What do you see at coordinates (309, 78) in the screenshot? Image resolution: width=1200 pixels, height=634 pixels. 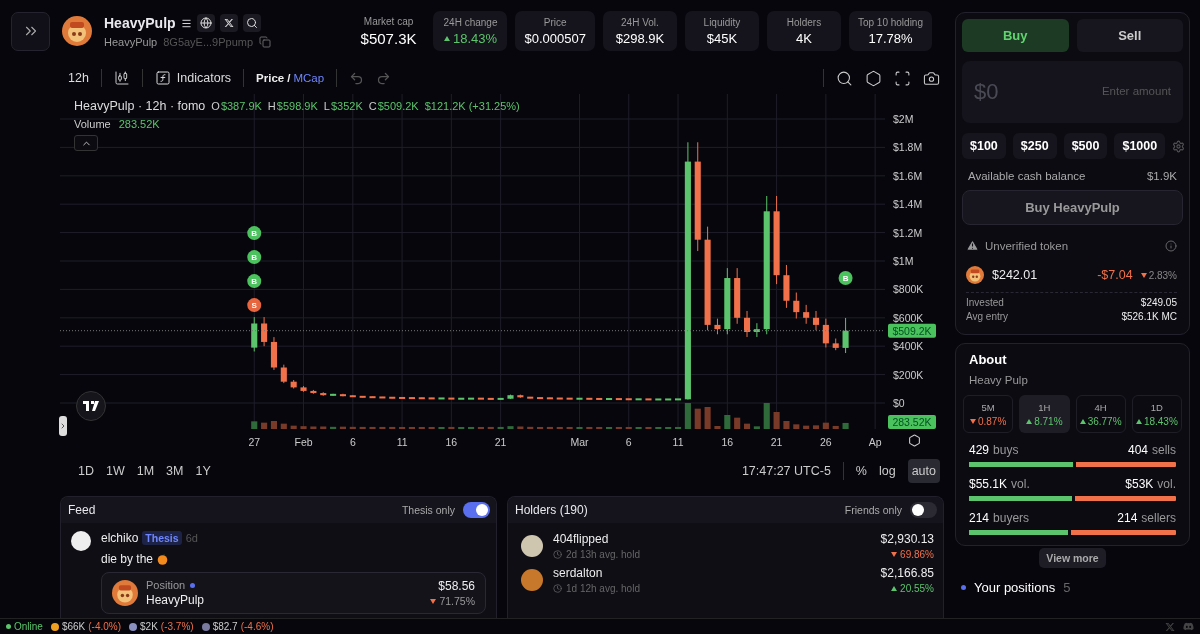 I see `mcap-mode-tab: MCap` at bounding box center [309, 78].